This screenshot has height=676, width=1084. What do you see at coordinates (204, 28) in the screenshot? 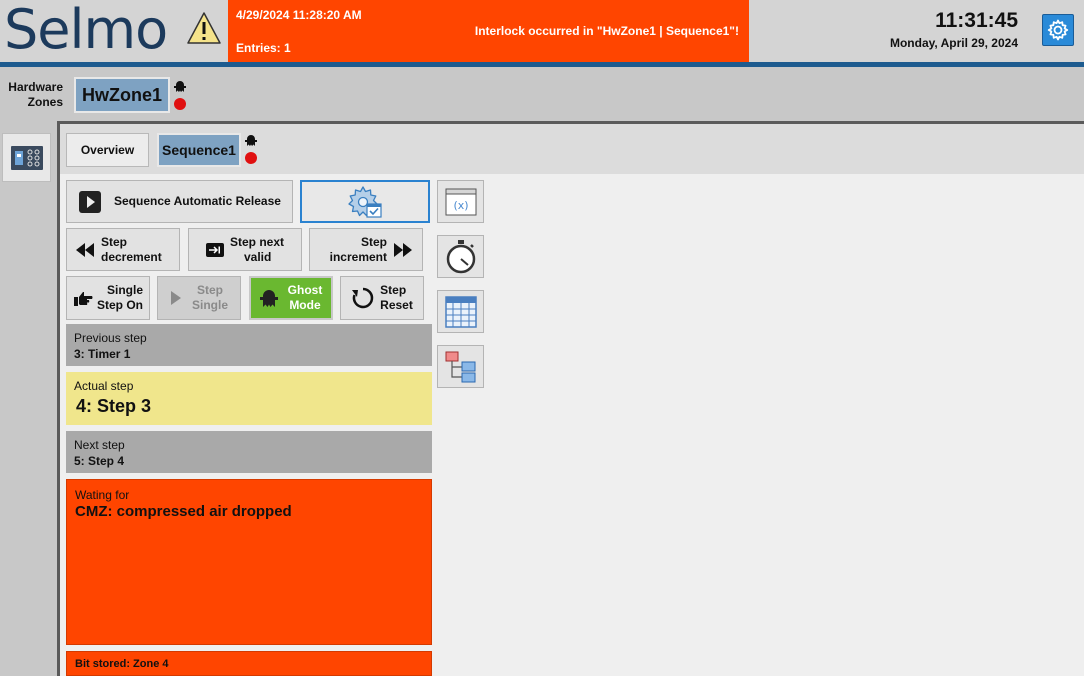
I see `warning-icon` at bounding box center [204, 28].